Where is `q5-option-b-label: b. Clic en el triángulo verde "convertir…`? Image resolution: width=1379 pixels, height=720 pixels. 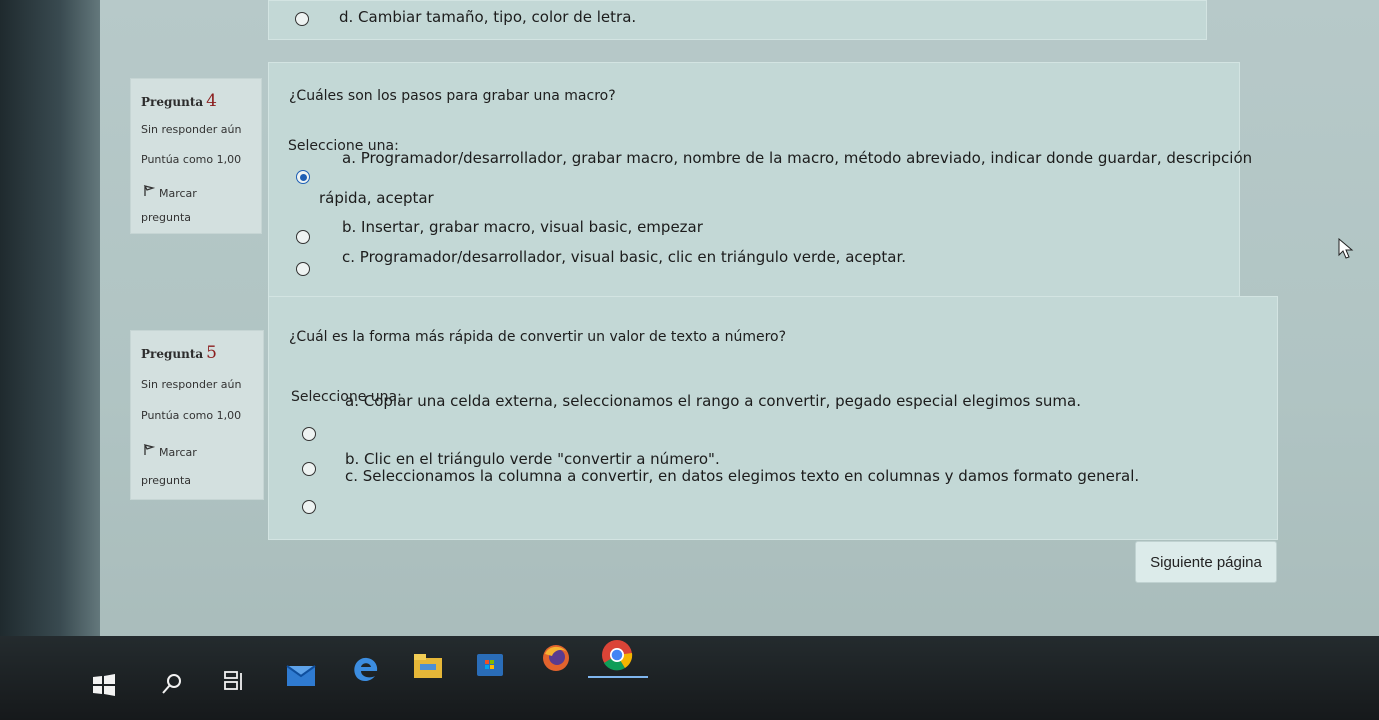
q5-option-b-label: b. Clic en el triángulo verde "convertir… is located at coordinates (532, 459).